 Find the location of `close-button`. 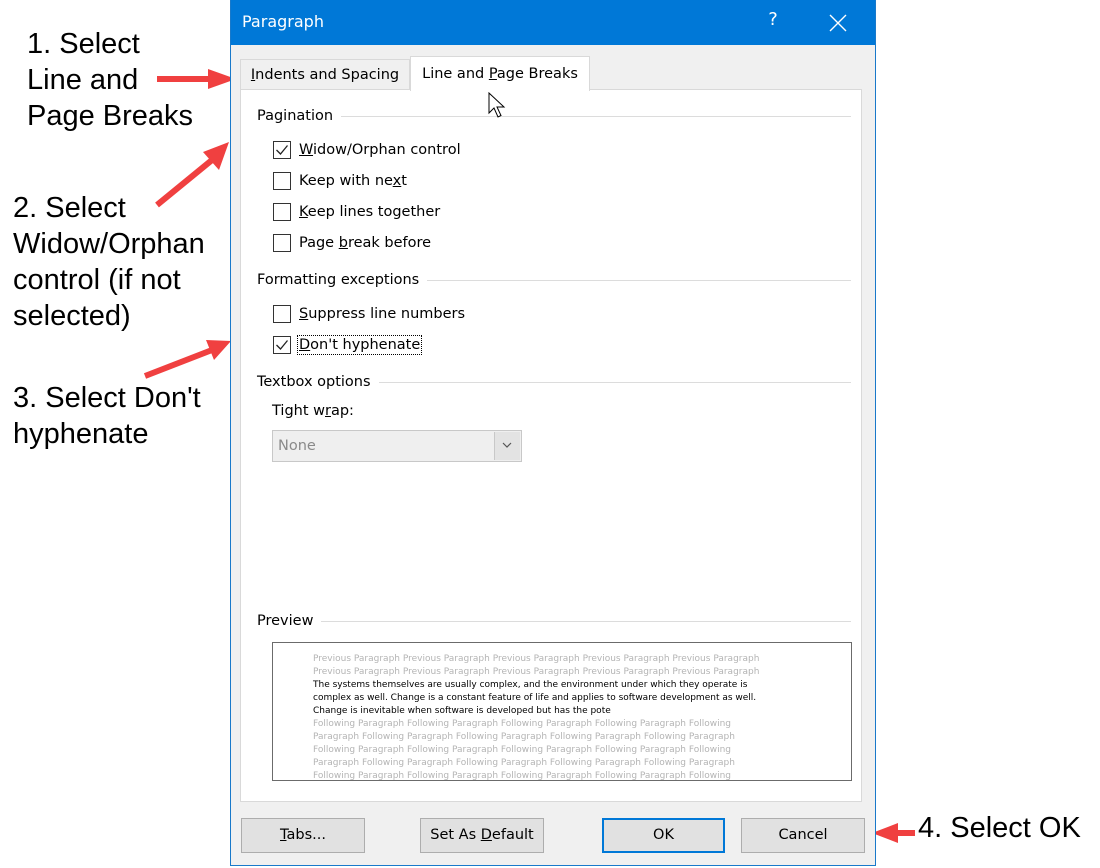

close-button is located at coordinates (838, 23).